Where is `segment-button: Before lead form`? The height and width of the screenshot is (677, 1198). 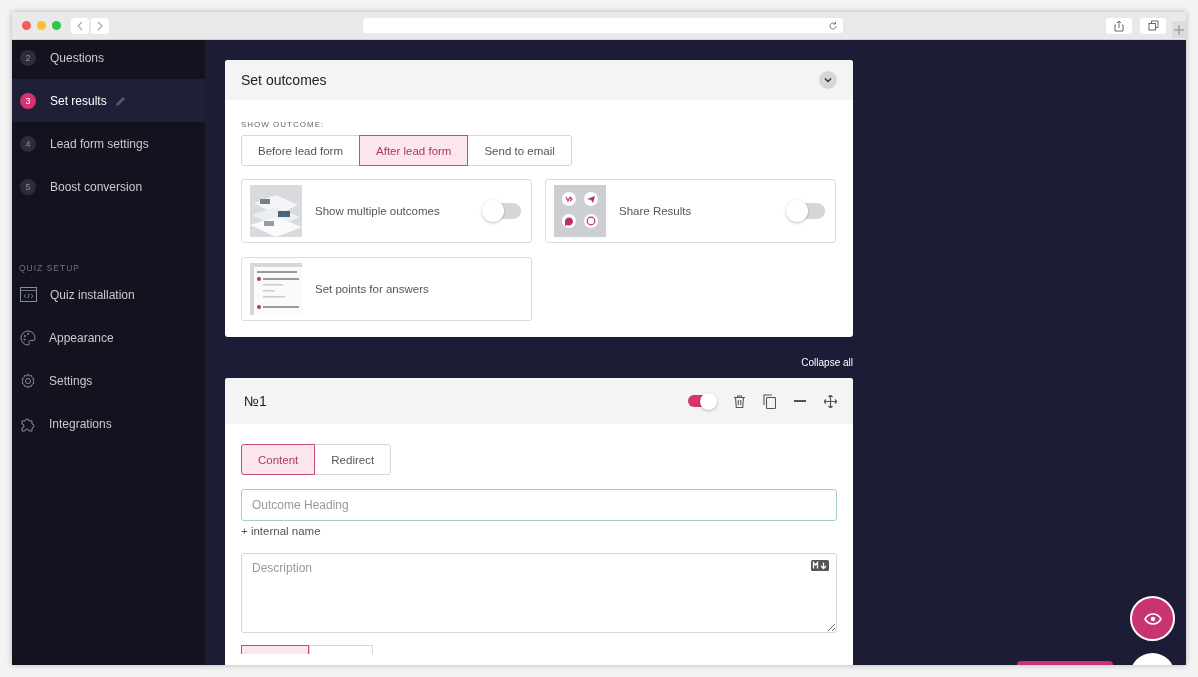
segment-button: Before lead form is located at coordinates (300, 150).